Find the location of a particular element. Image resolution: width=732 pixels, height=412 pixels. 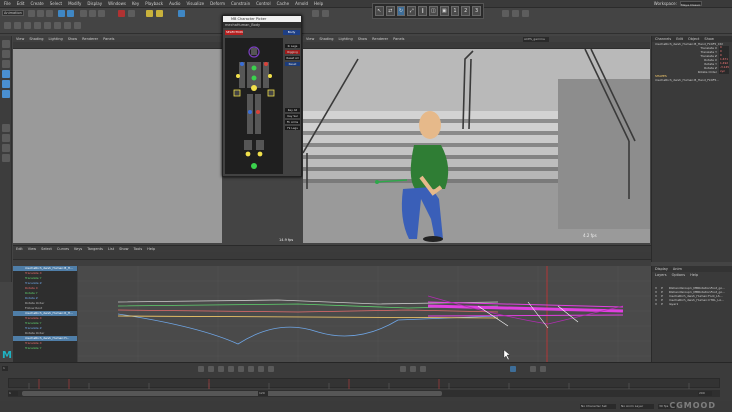

menu-audio: Audio is located at coordinates (174, 3).